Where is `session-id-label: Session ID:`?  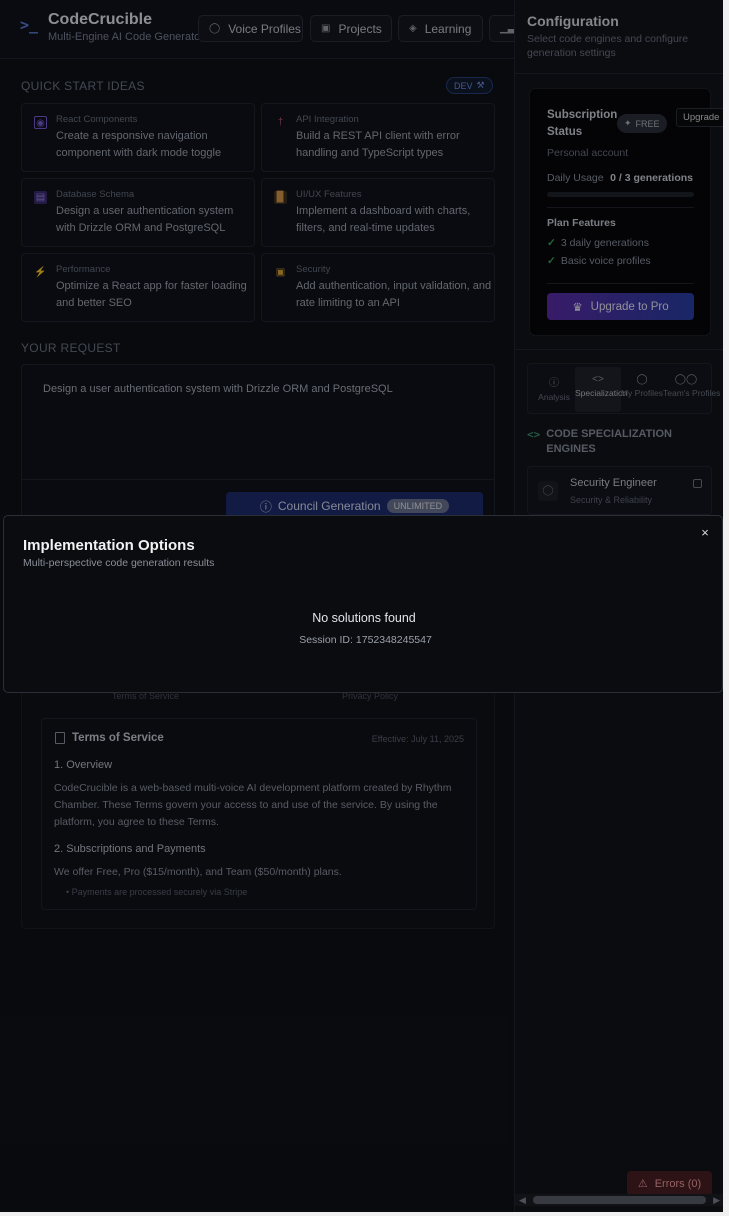
session-id-label: Session ID: is located at coordinates (326, 640).